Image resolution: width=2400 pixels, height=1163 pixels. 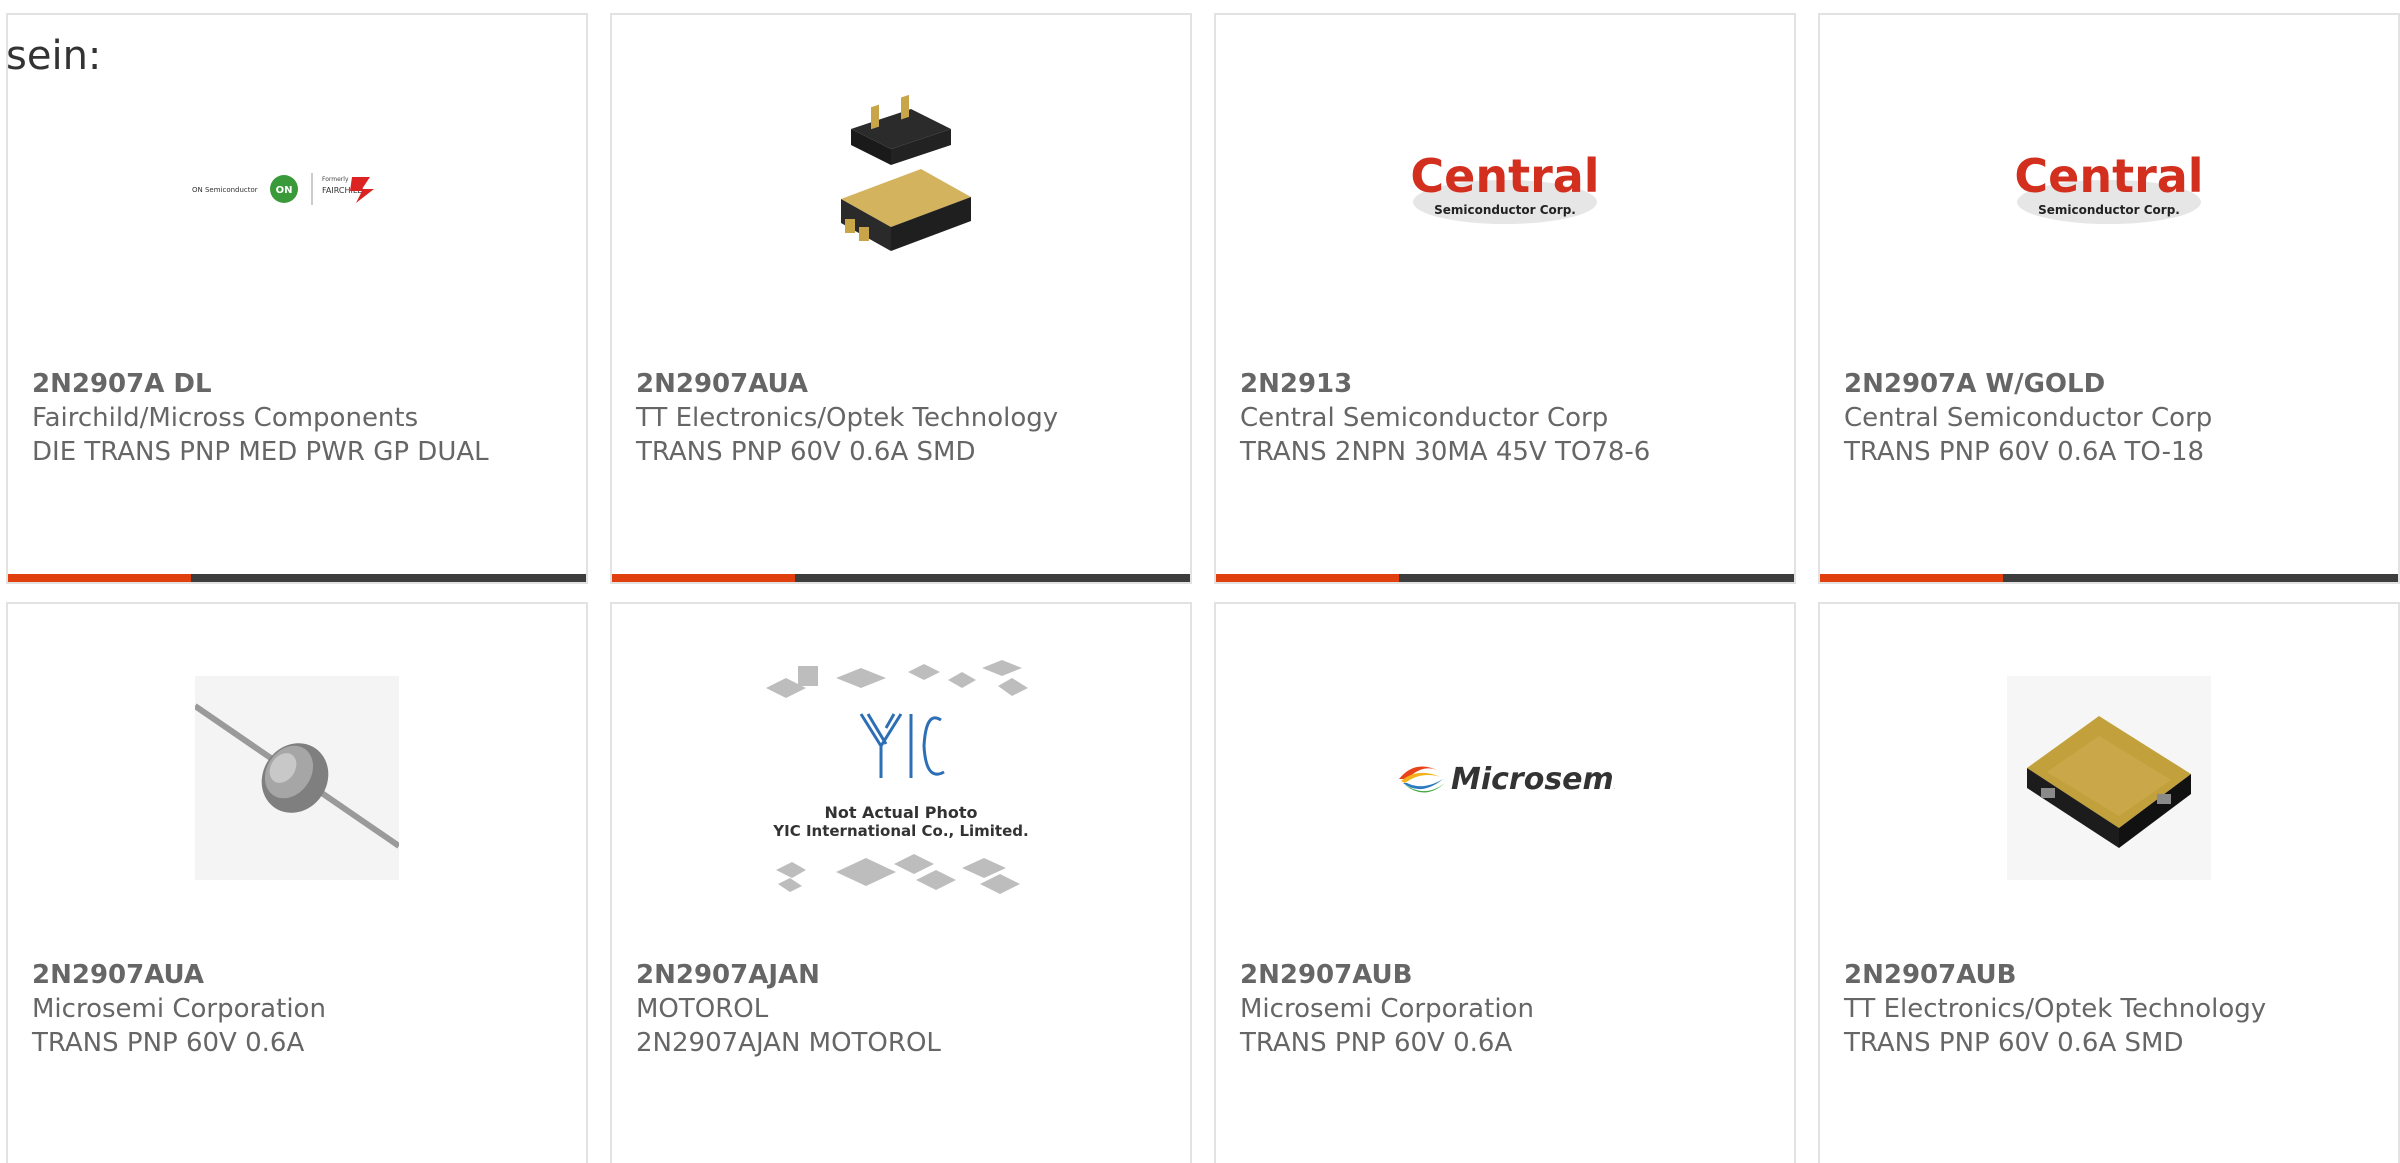 What do you see at coordinates (225, 418) in the screenshot?
I see `manufacturer: Fairchild/Micross Components` at bounding box center [225, 418].